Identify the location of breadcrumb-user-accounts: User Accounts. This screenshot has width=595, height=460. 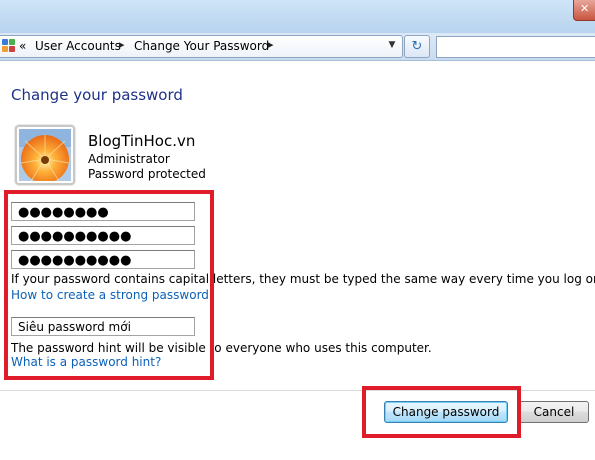
(78, 46).